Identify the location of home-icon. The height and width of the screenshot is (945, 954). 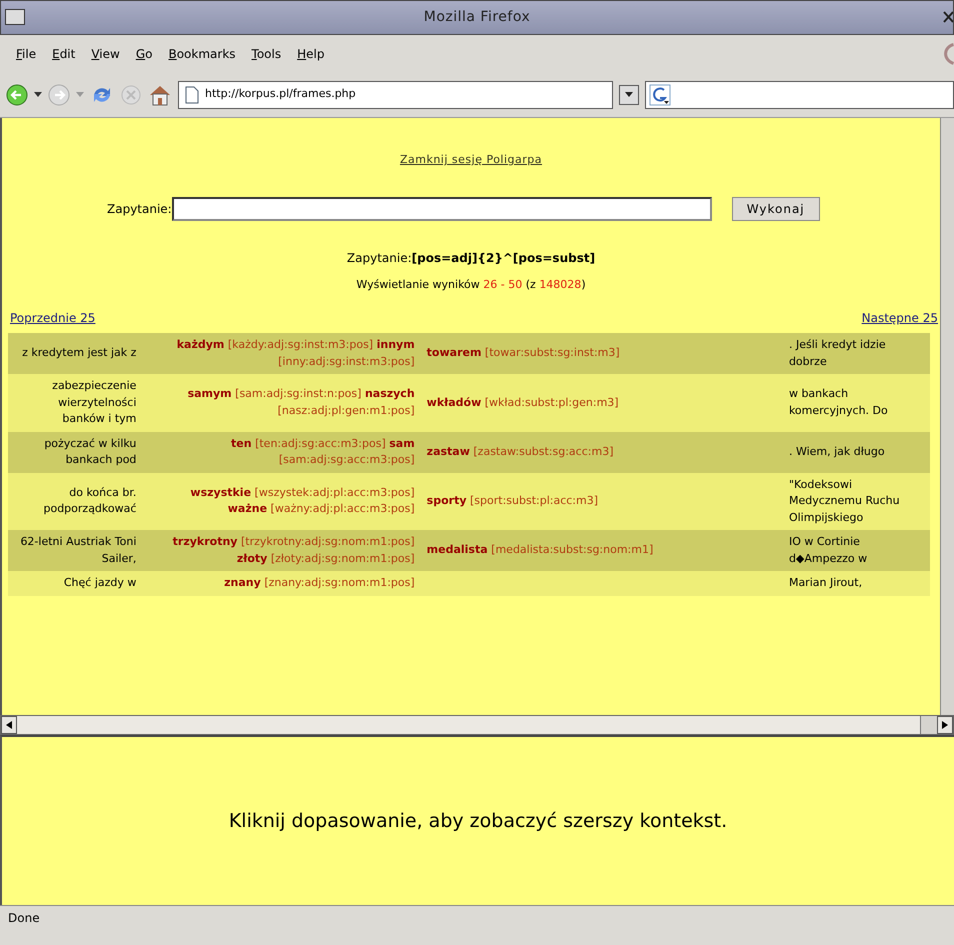
(160, 95).